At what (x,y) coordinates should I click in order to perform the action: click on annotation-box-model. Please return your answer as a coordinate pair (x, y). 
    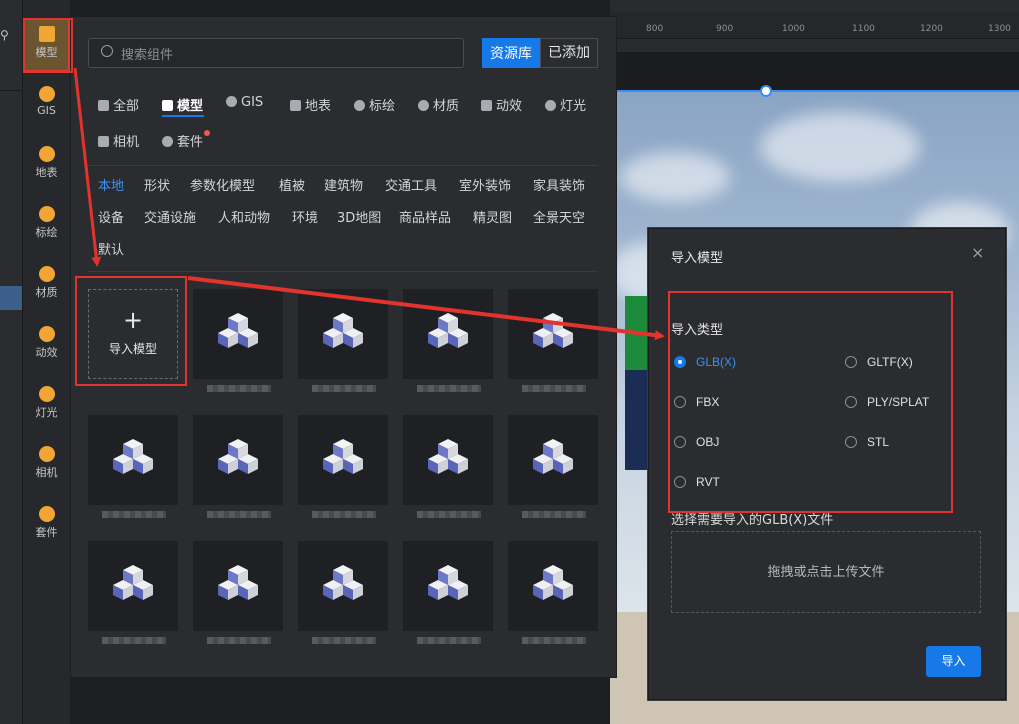
    Looking at the image, I should click on (48, 45).